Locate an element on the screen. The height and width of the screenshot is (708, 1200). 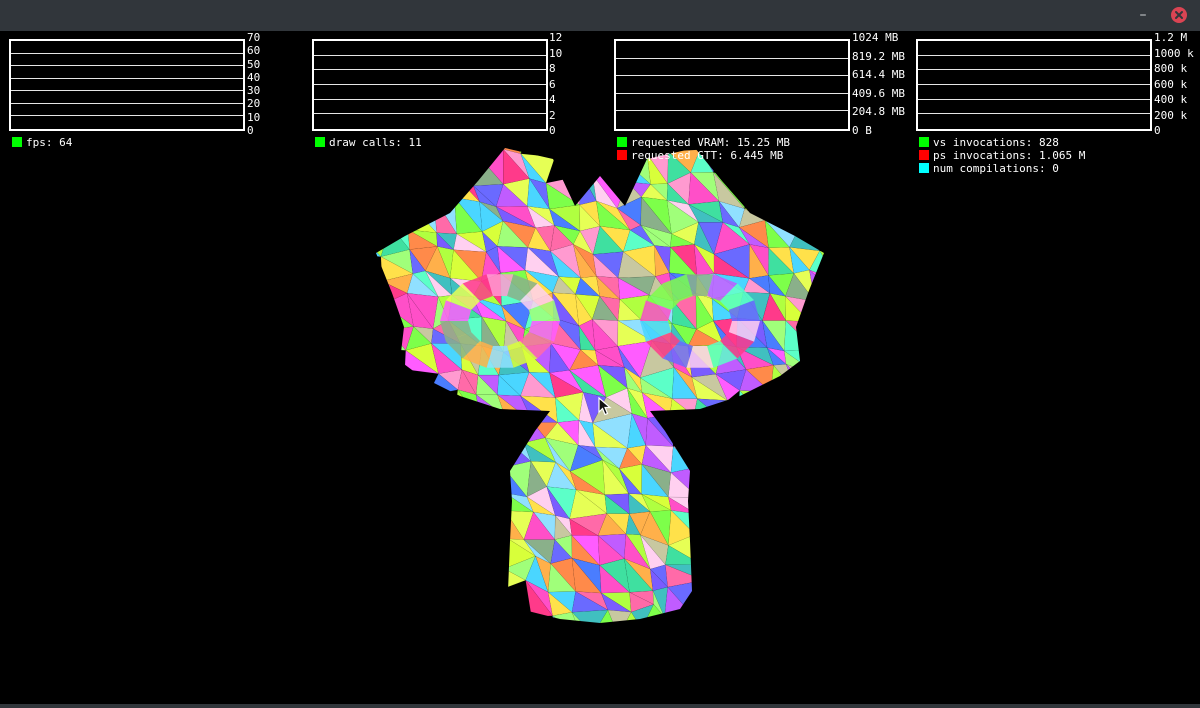
axis-tick-label: 30 is located at coordinates (254, 91).